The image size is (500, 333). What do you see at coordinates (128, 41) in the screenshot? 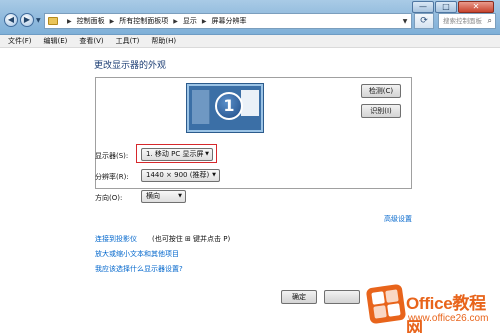
I see `menu-tools: 工具(T)` at bounding box center [128, 41].